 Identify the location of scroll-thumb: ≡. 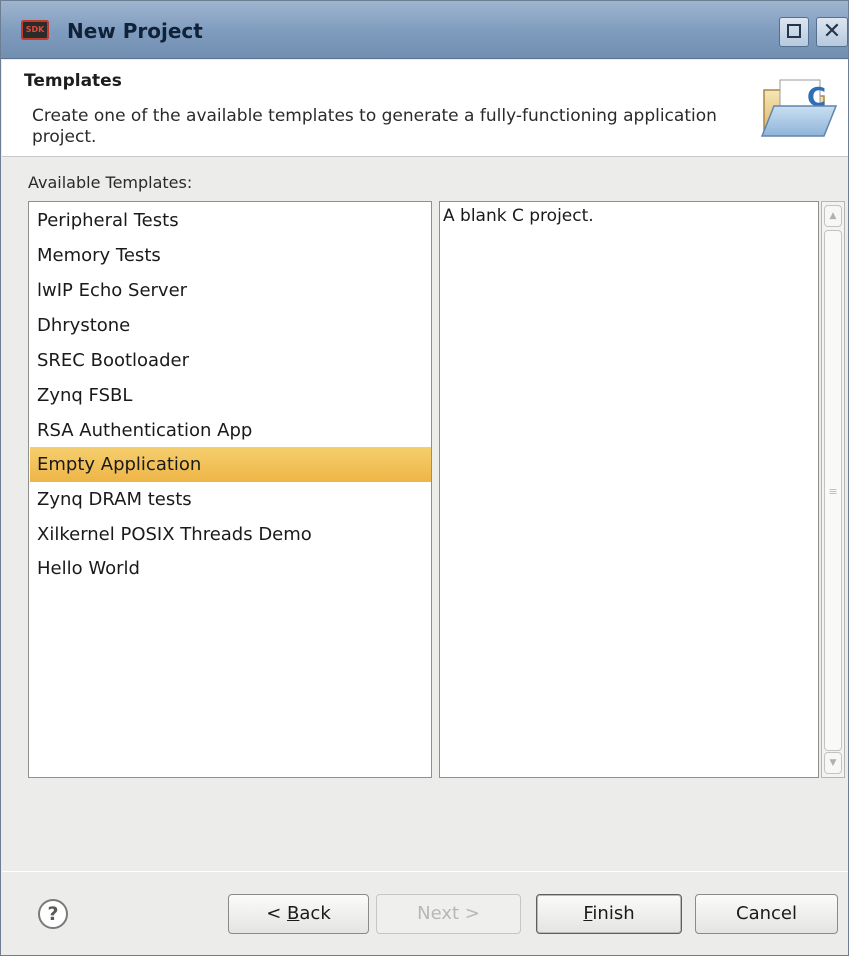
(833, 490).